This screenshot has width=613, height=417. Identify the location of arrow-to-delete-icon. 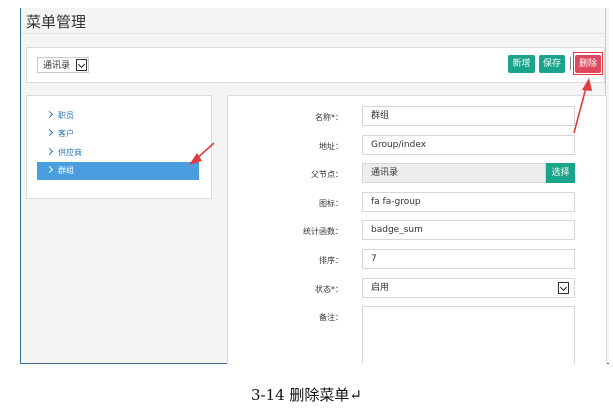
(582, 106).